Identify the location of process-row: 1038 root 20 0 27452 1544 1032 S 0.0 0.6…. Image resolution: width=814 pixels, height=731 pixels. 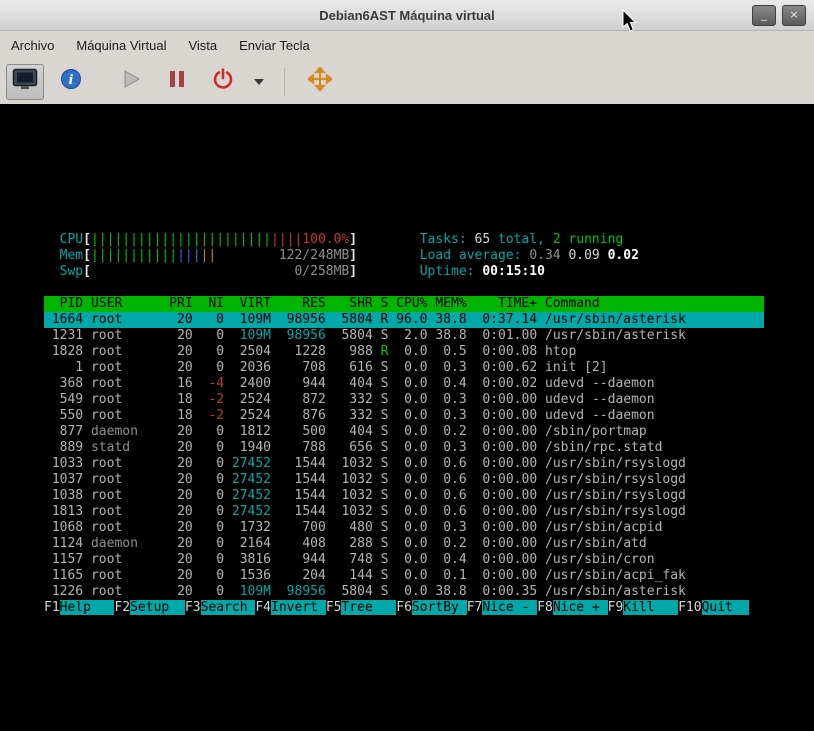
(365, 495).